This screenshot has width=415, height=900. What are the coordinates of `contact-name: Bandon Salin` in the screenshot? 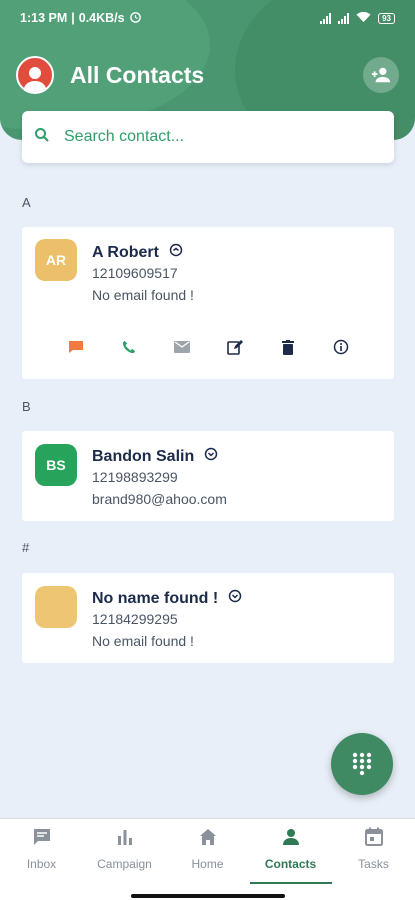 It's located at (143, 456).